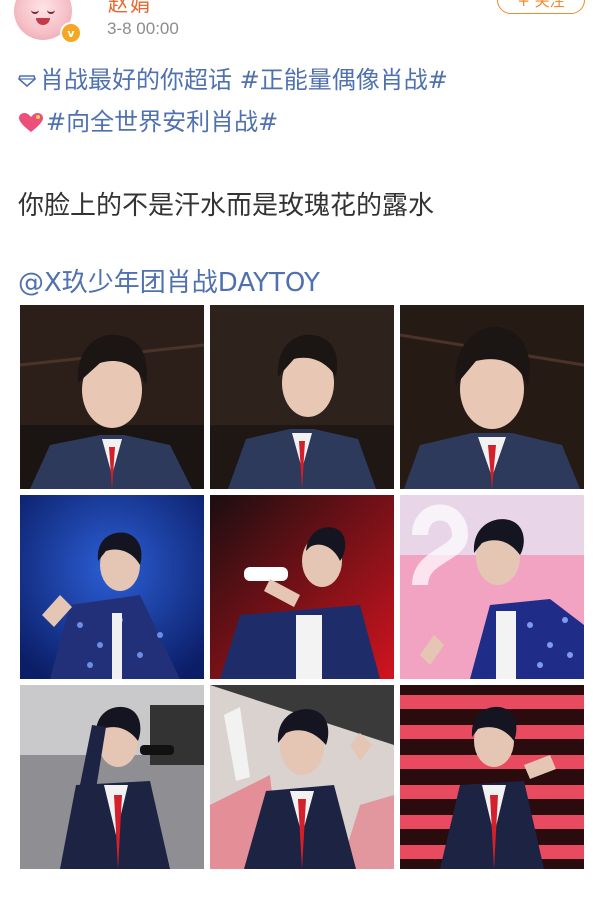 This screenshot has width=600, height=910. What do you see at coordinates (71, 33) in the screenshot?
I see `verified-badge-icon: v` at bounding box center [71, 33].